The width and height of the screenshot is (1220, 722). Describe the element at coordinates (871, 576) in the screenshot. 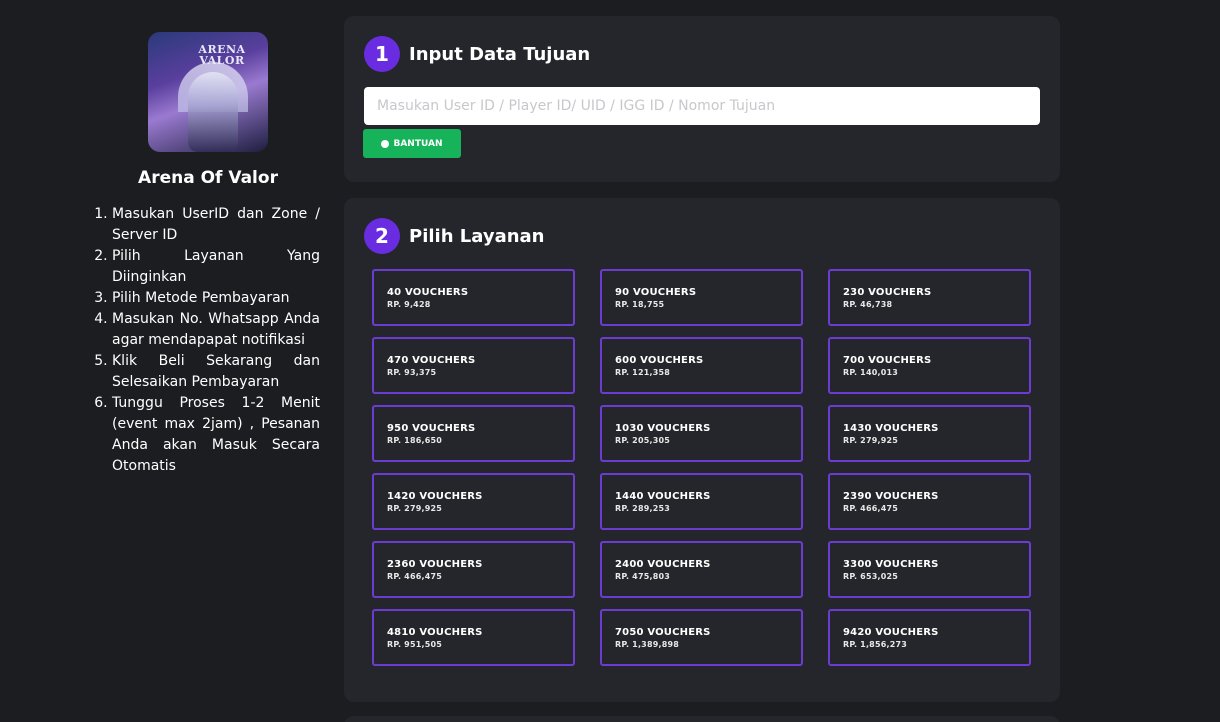

I see `voucher-price: RP. 653,025` at that location.